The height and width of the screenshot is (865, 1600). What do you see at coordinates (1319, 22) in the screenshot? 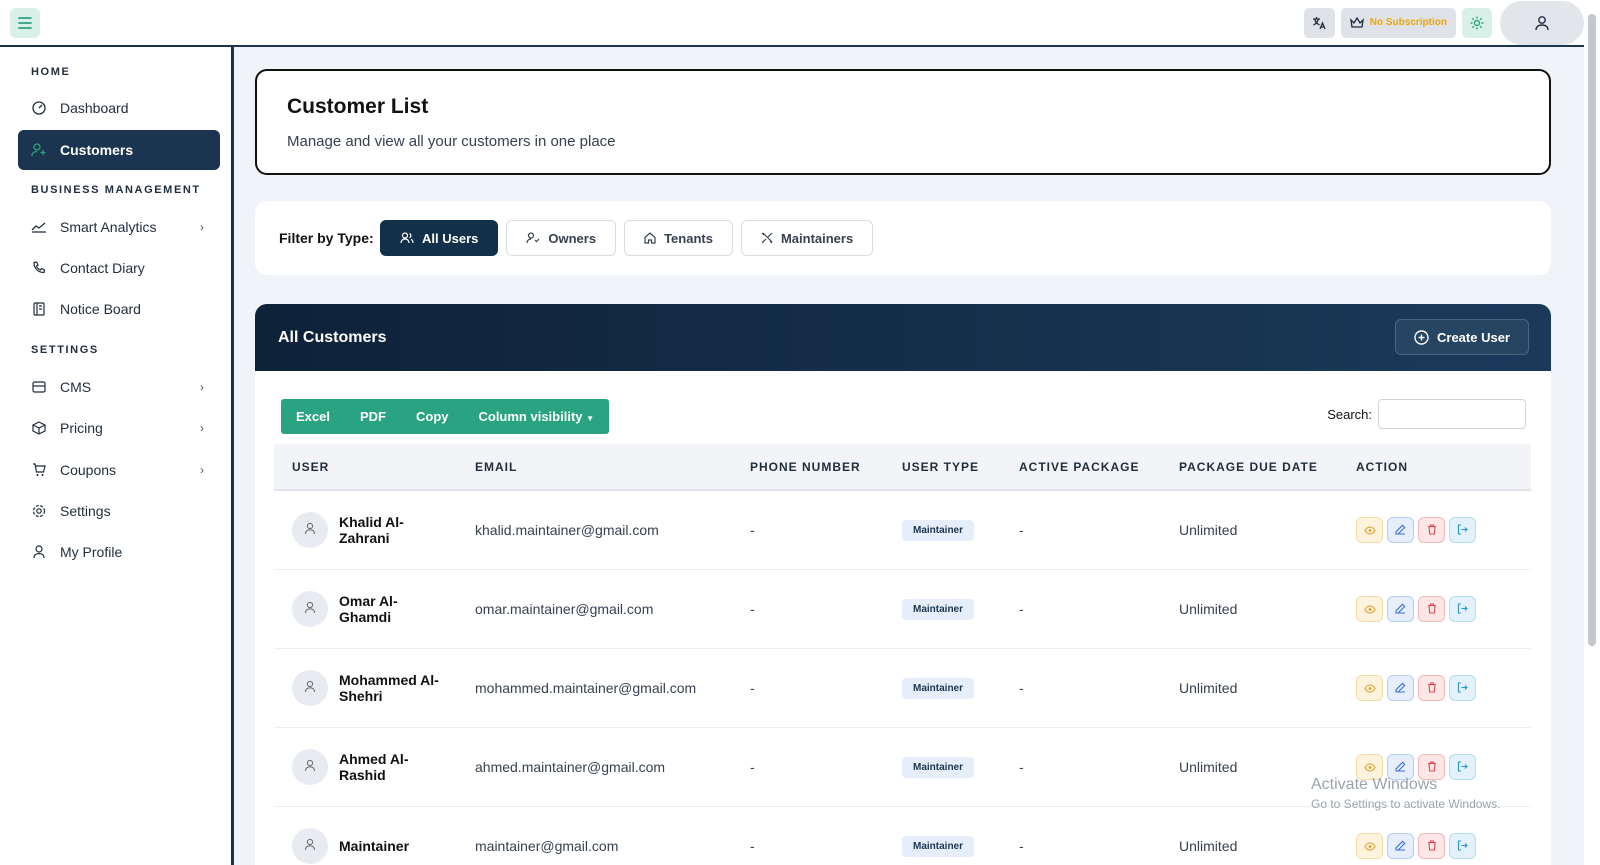
I see `language-icon` at bounding box center [1319, 22].